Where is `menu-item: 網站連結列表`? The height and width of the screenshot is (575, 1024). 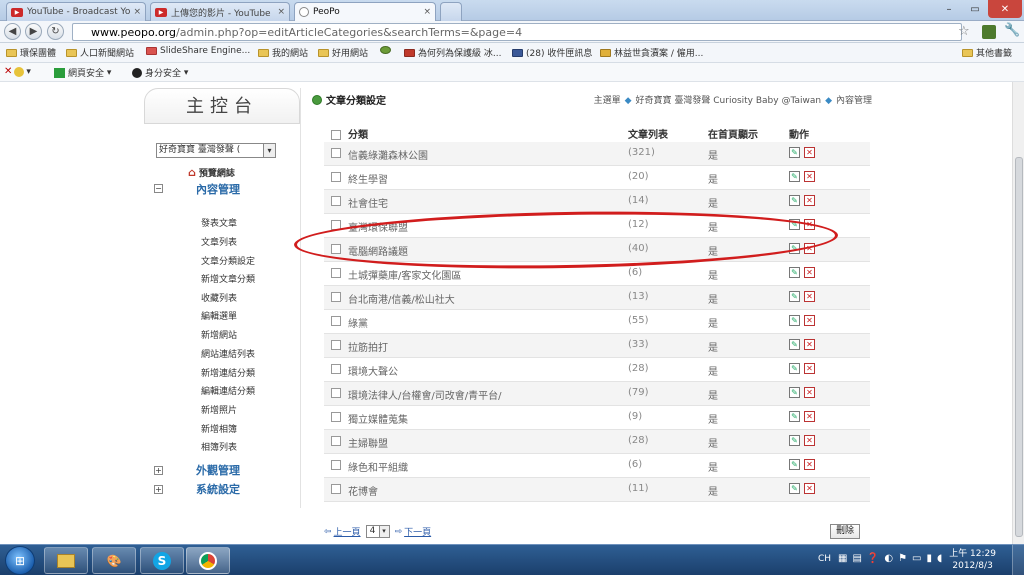
menu-item: 網站連結列表 is located at coordinates (228, 353).